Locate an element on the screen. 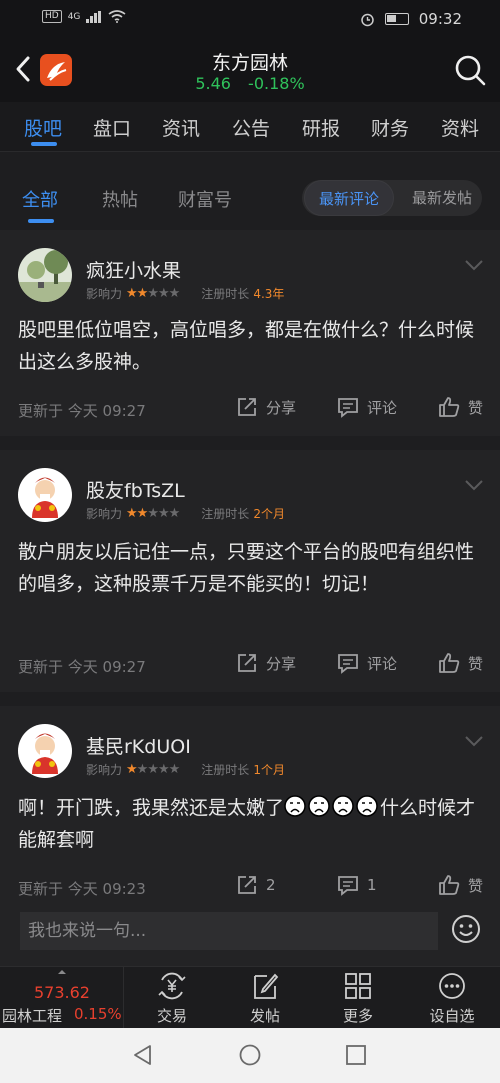 The width and height of the screenshot is (500, 1083). tab-guba: 股吧 is located at coordinates (43, 127).